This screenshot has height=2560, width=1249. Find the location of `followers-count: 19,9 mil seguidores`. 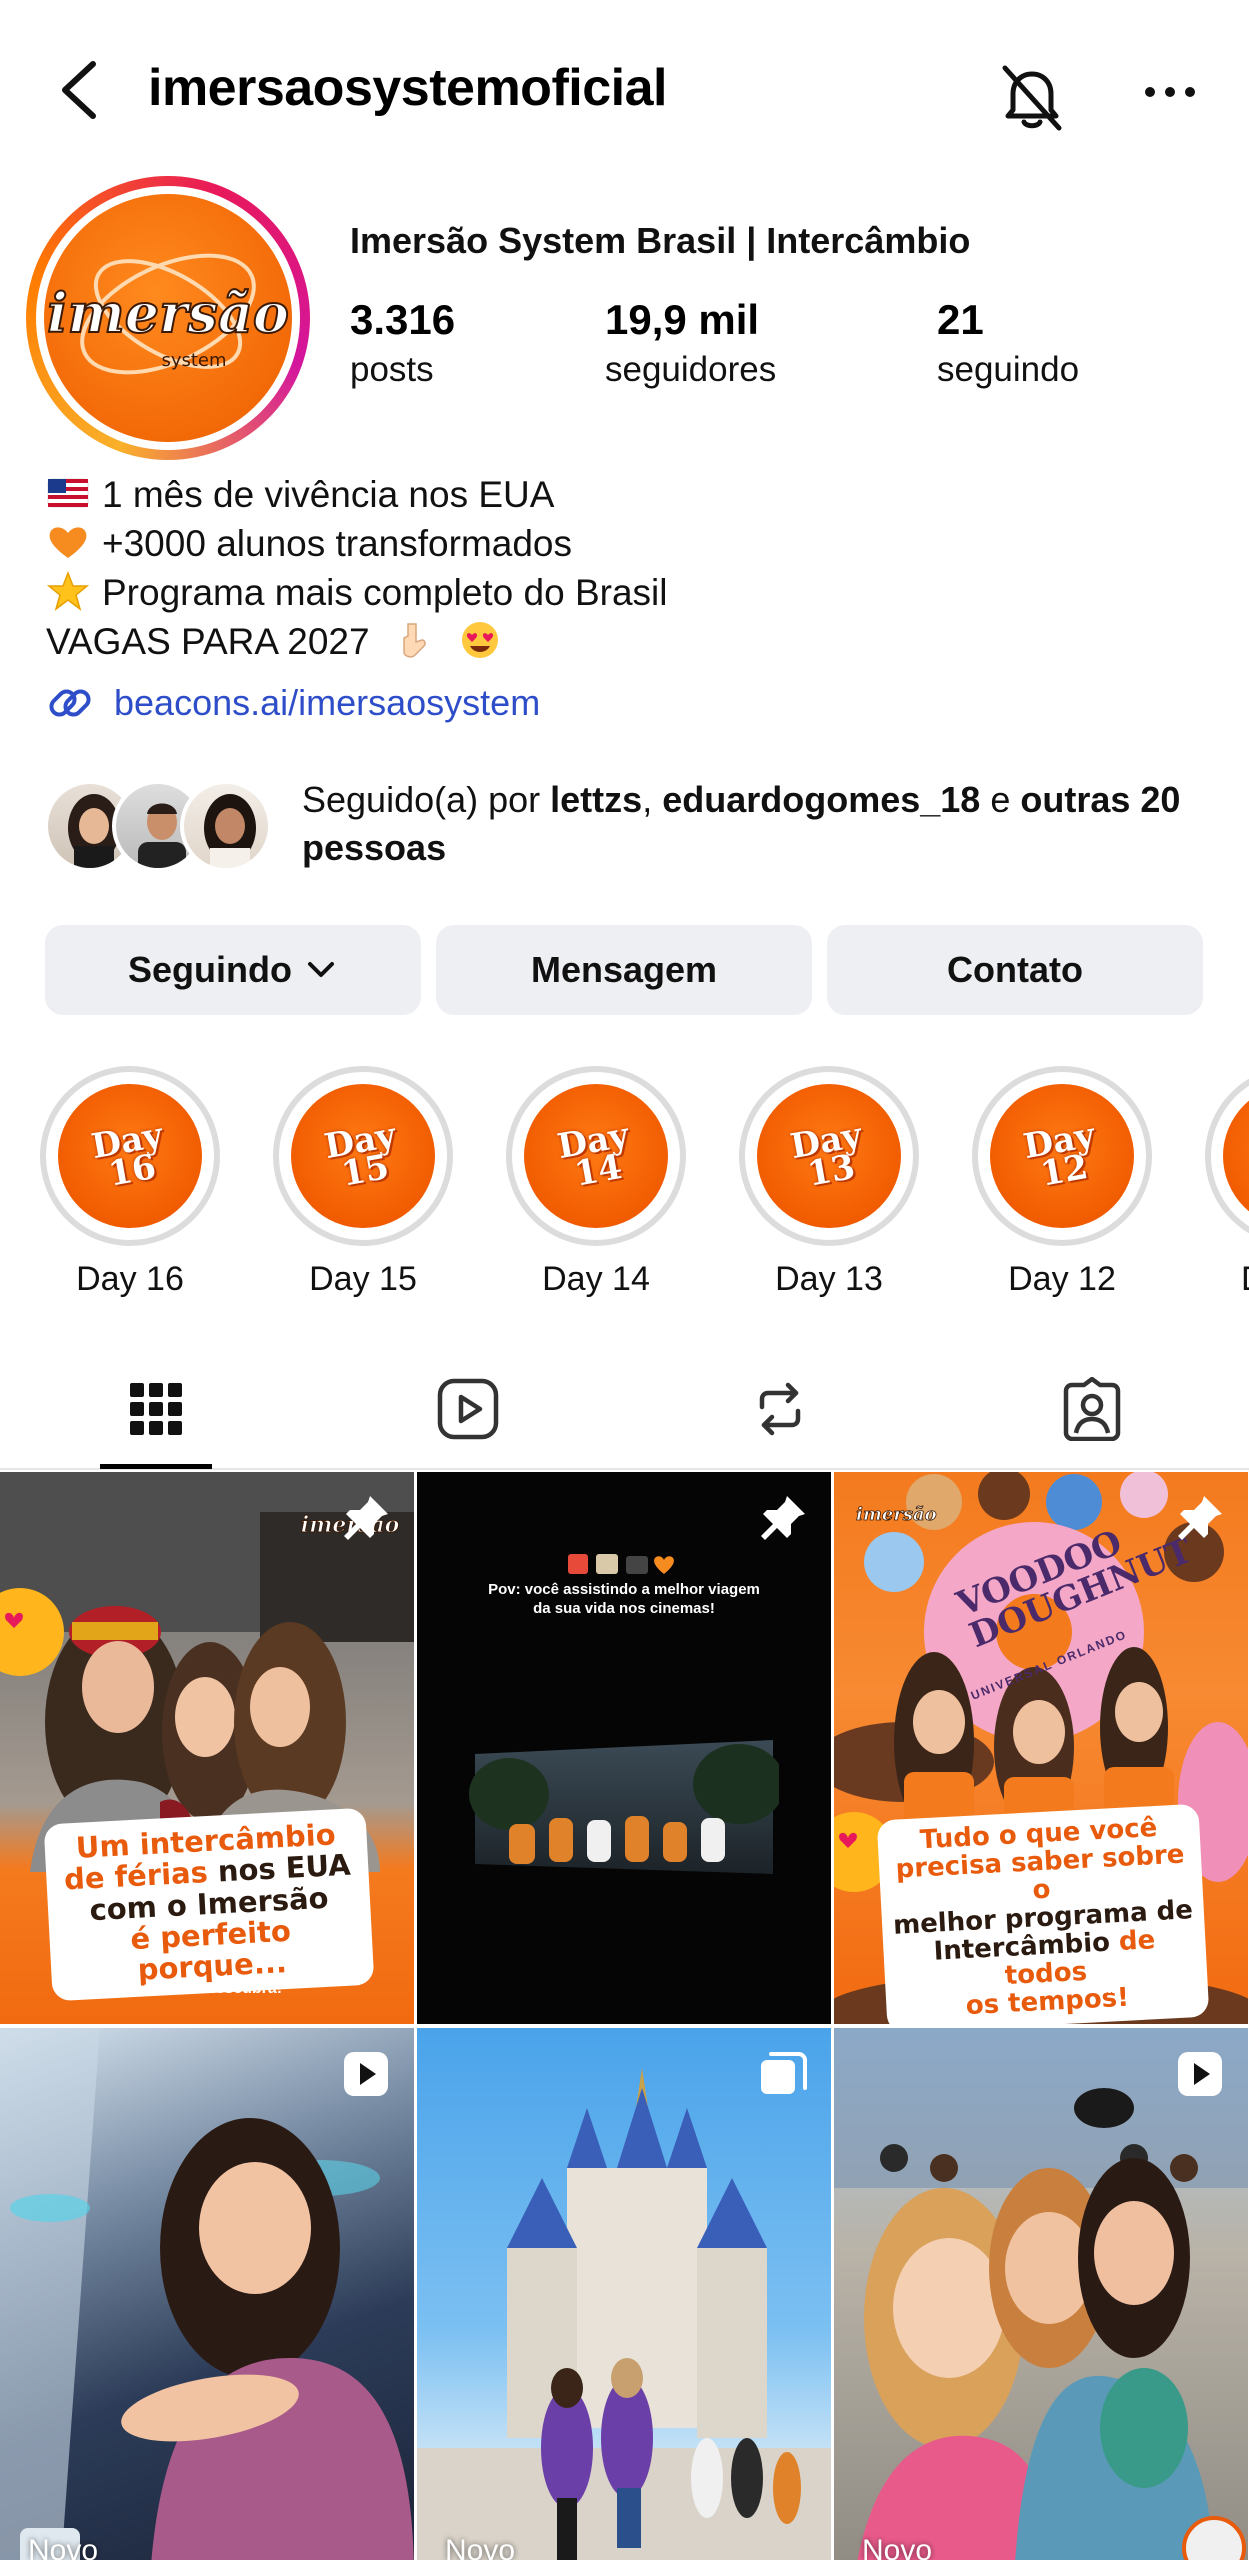

followers-count: 19,9 mil seguidores is located at coordinates (690, 343).